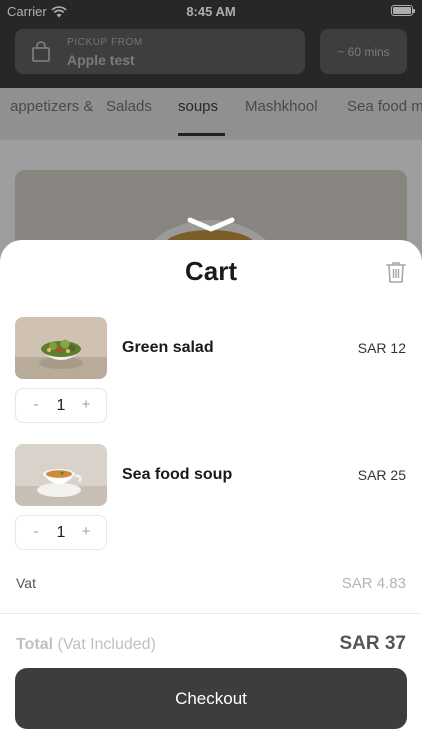 The image size is (422, 750). What do you see at coordinates (61, 475) in the screenshot?
I see `sea-food-soup-image` at bounding box center [61, 475].